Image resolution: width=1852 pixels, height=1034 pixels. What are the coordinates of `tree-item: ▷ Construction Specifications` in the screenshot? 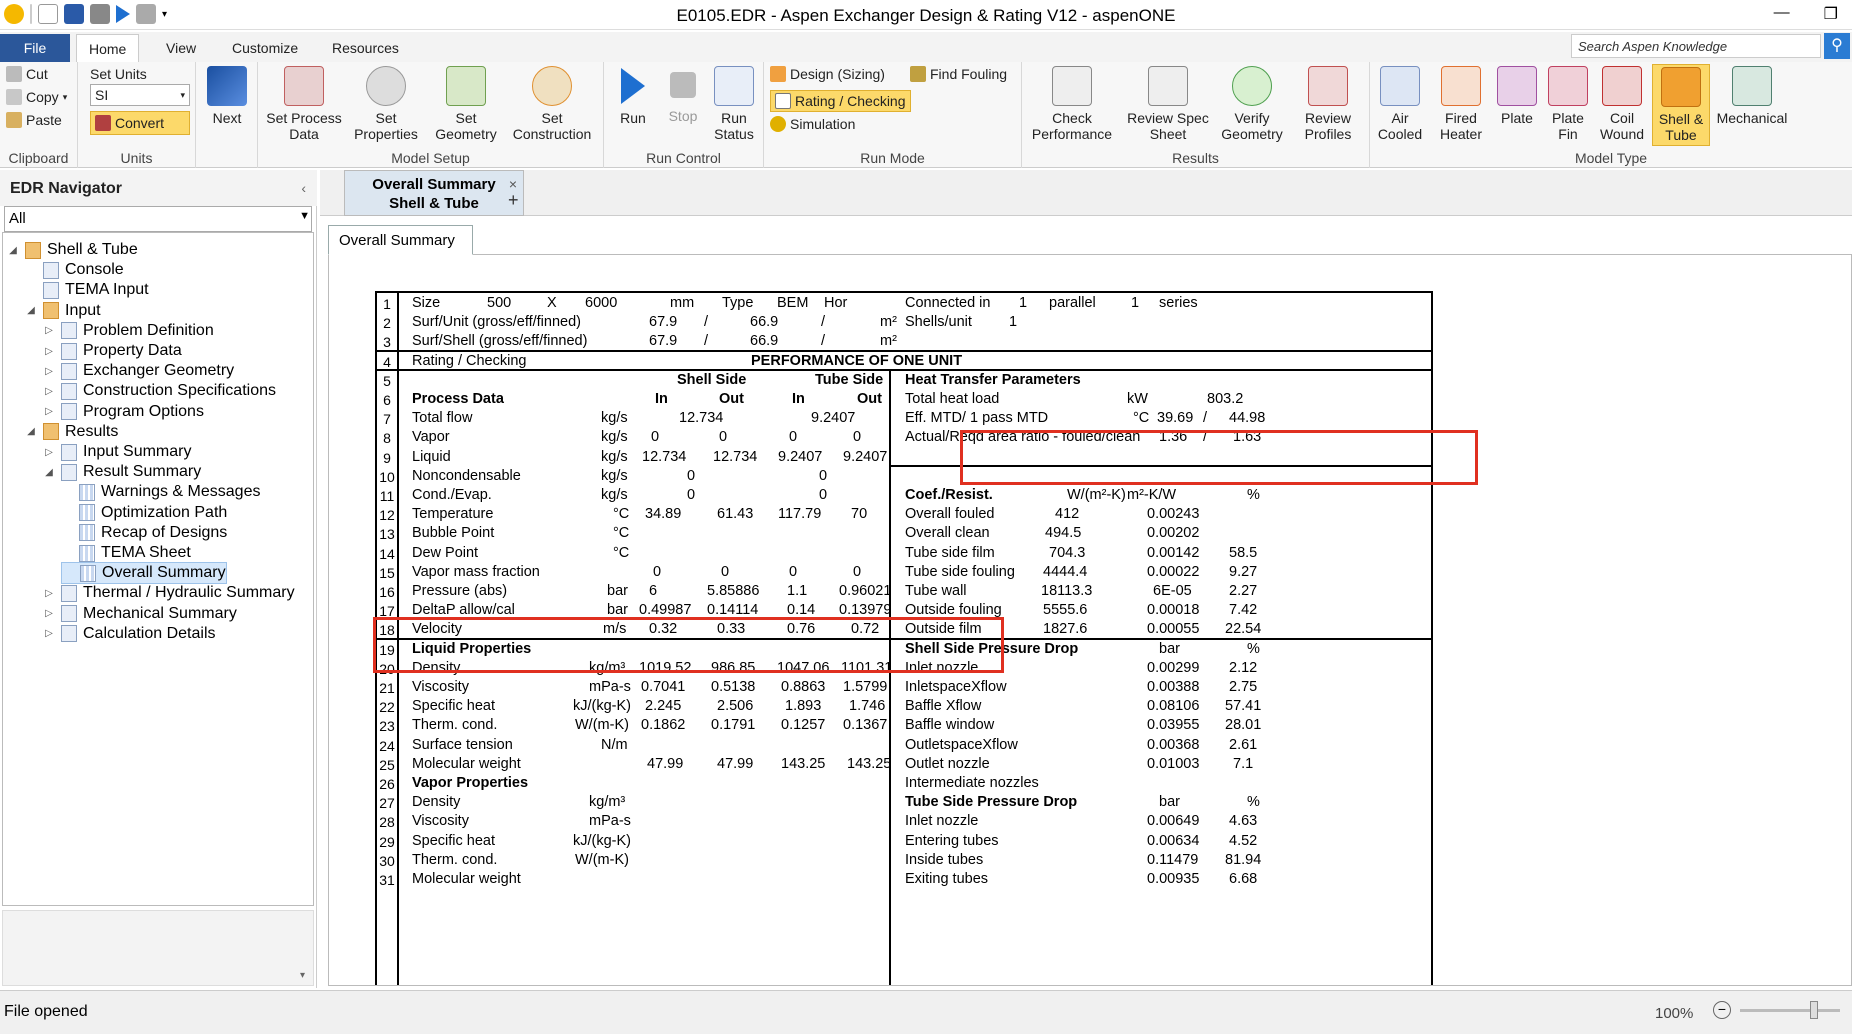 It's located at (159, 391).